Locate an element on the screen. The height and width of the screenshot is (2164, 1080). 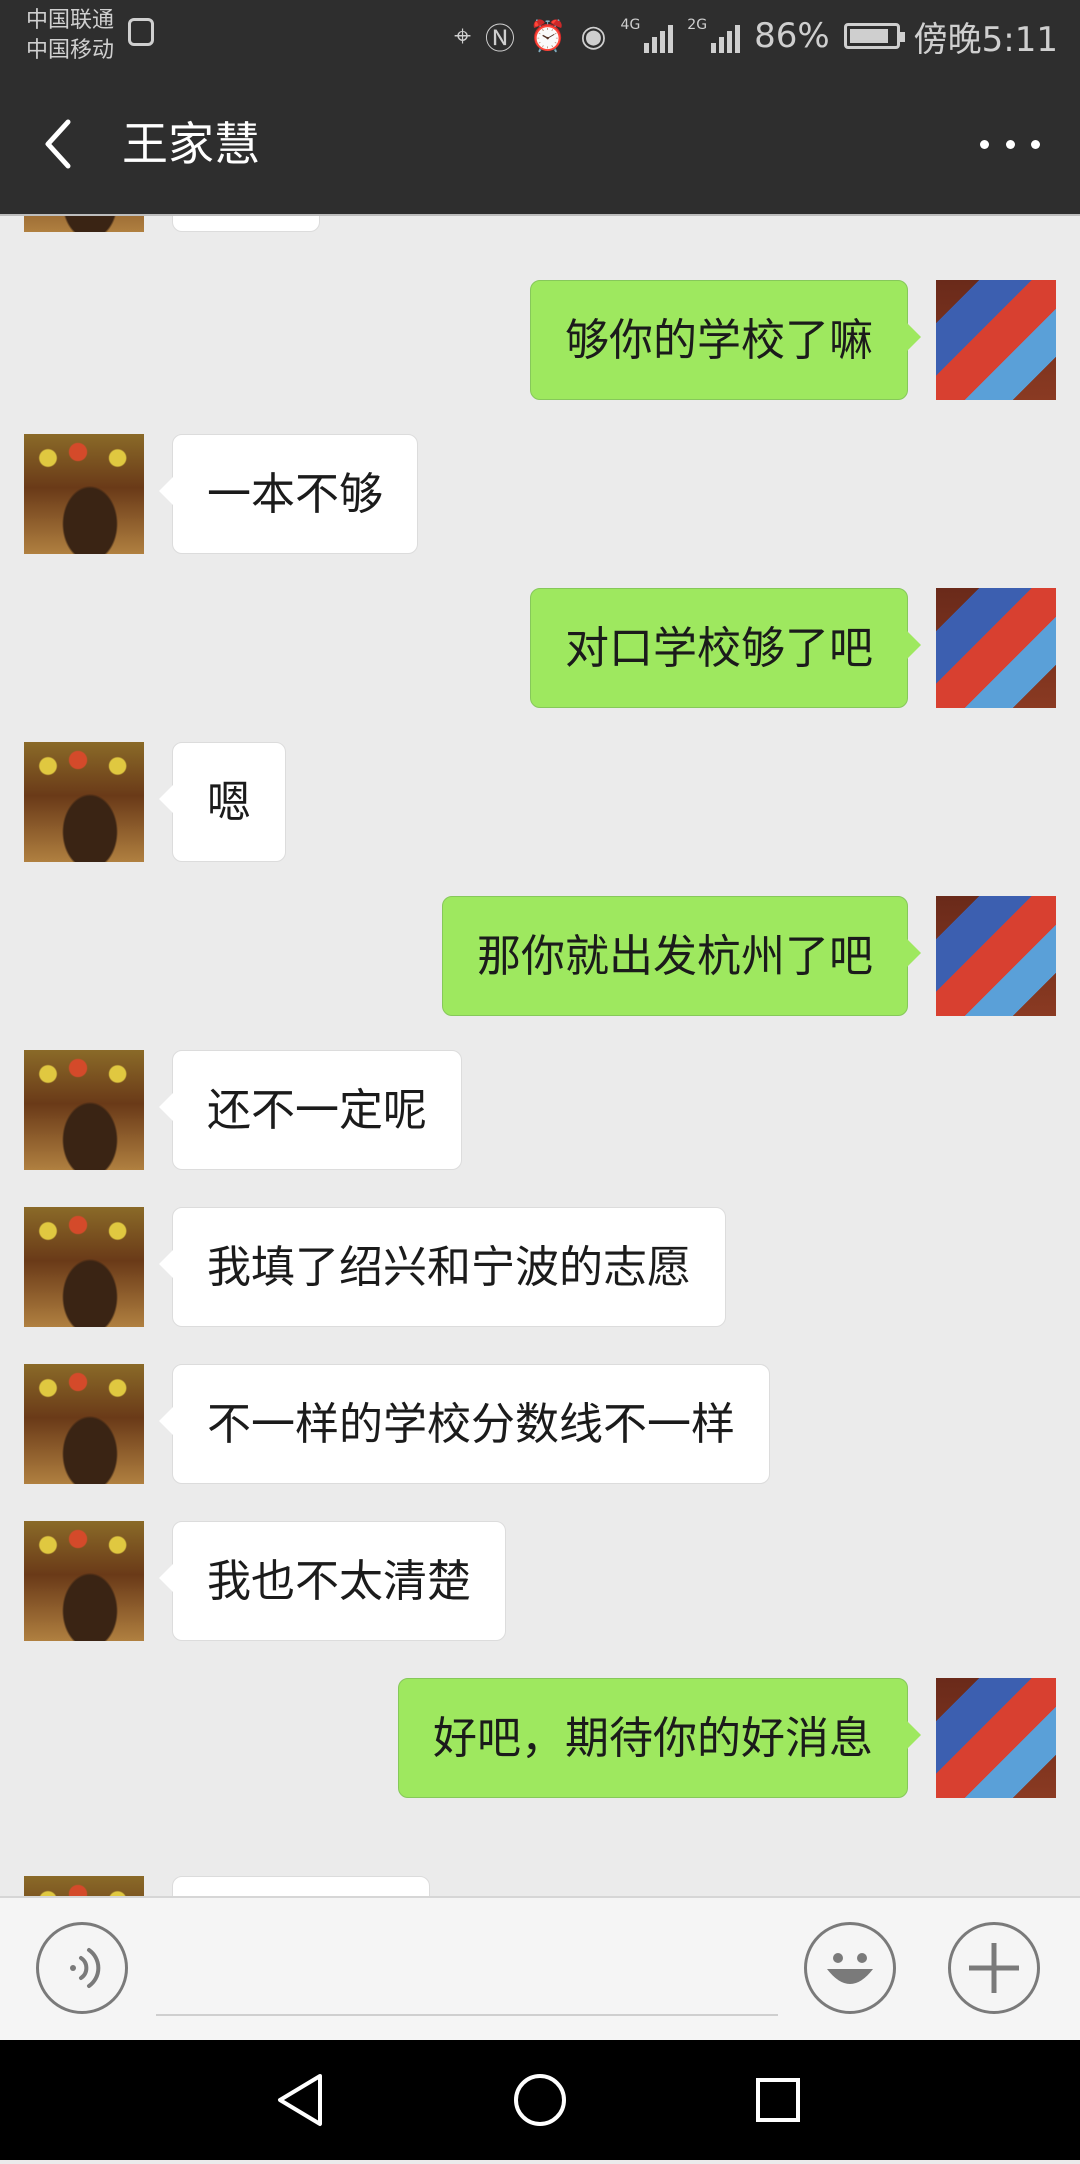
network-type-2: 2G is located at coordinates (697, 25).